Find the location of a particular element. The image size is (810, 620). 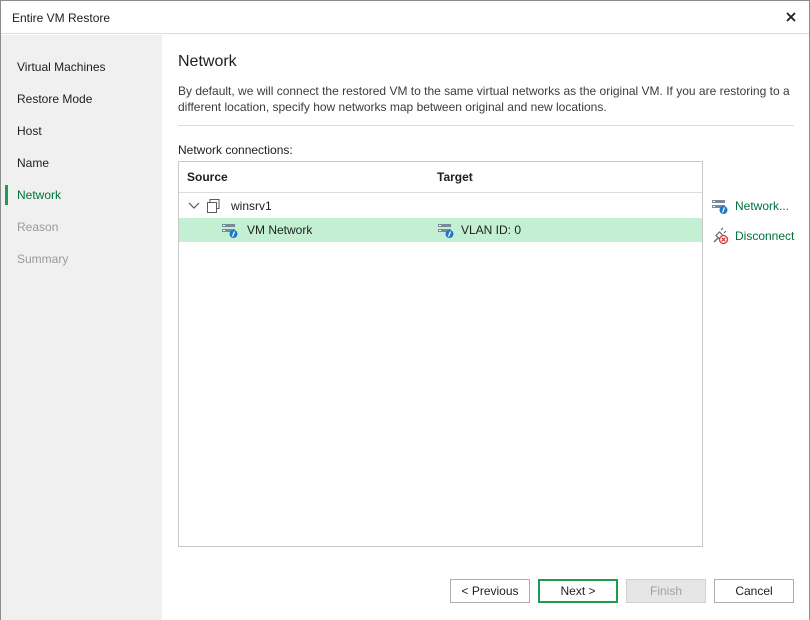

disconnect-icon is located at coordinates (721, 236).